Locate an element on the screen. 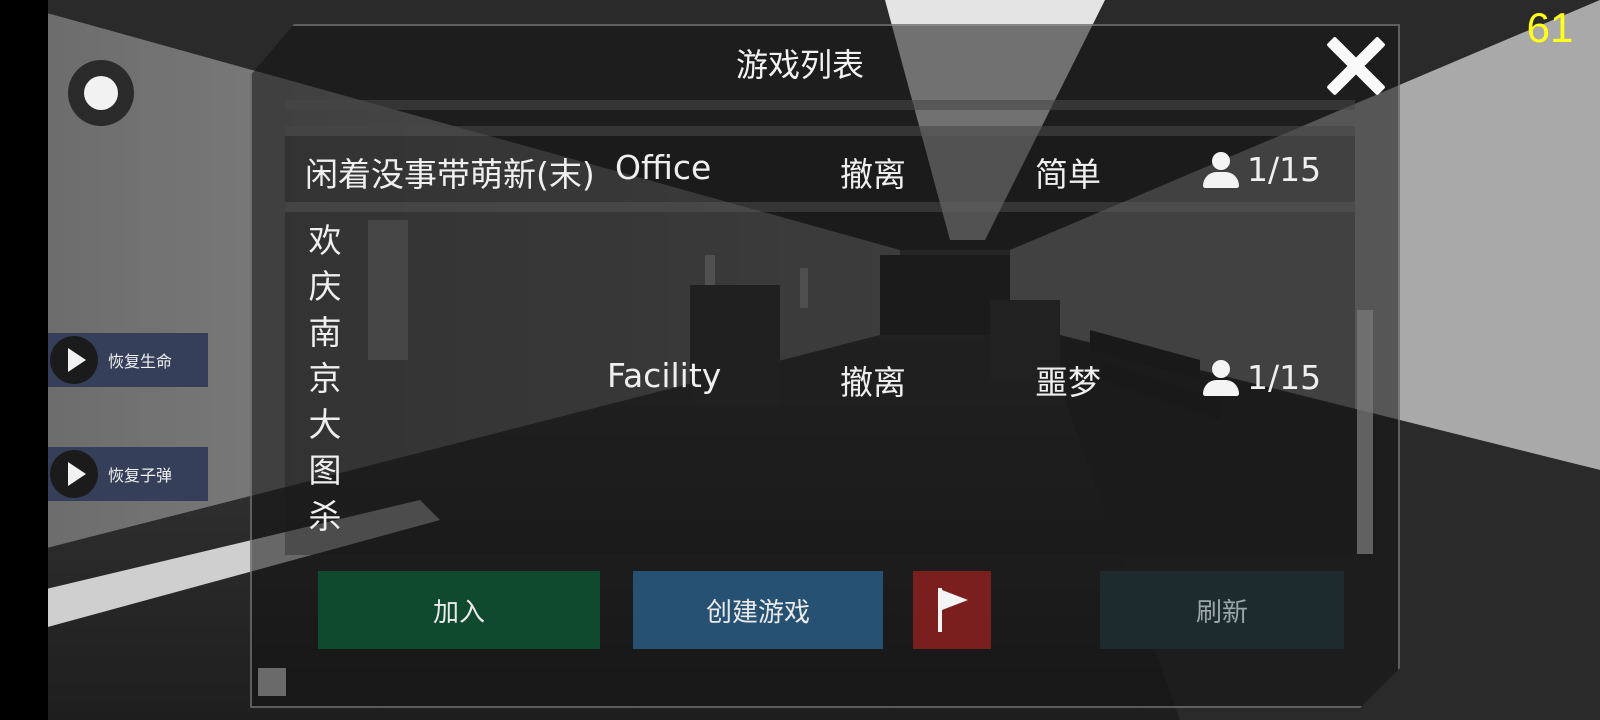 This screenshot has width=1600, height=720. game-row: 闲着没事带萌新(末) Office 撤离 简单 1/15 is located at coordinates (820, 169).